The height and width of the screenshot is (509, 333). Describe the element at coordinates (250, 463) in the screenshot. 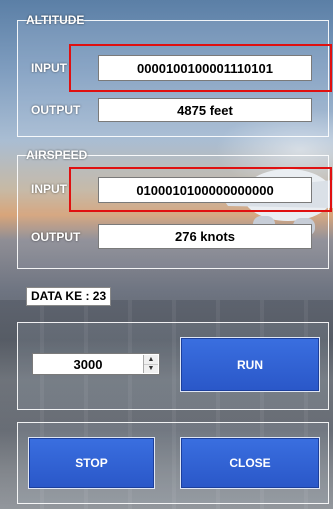

I see `close-button: CLOSE` at that location.